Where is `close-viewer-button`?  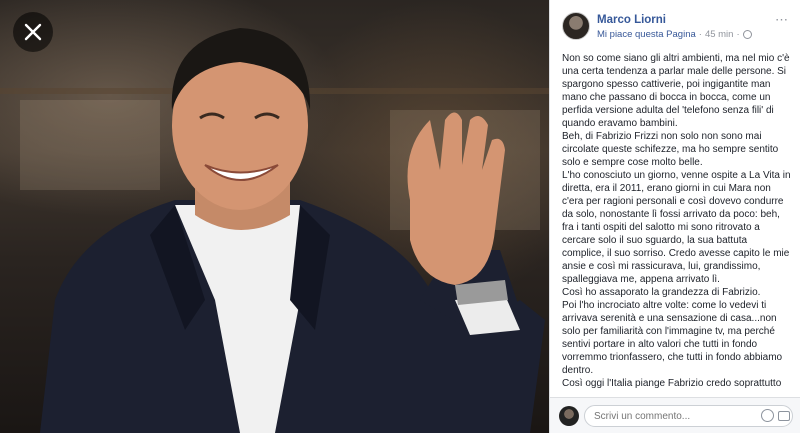
close-viewer-button is located at coordinates (33, 32).